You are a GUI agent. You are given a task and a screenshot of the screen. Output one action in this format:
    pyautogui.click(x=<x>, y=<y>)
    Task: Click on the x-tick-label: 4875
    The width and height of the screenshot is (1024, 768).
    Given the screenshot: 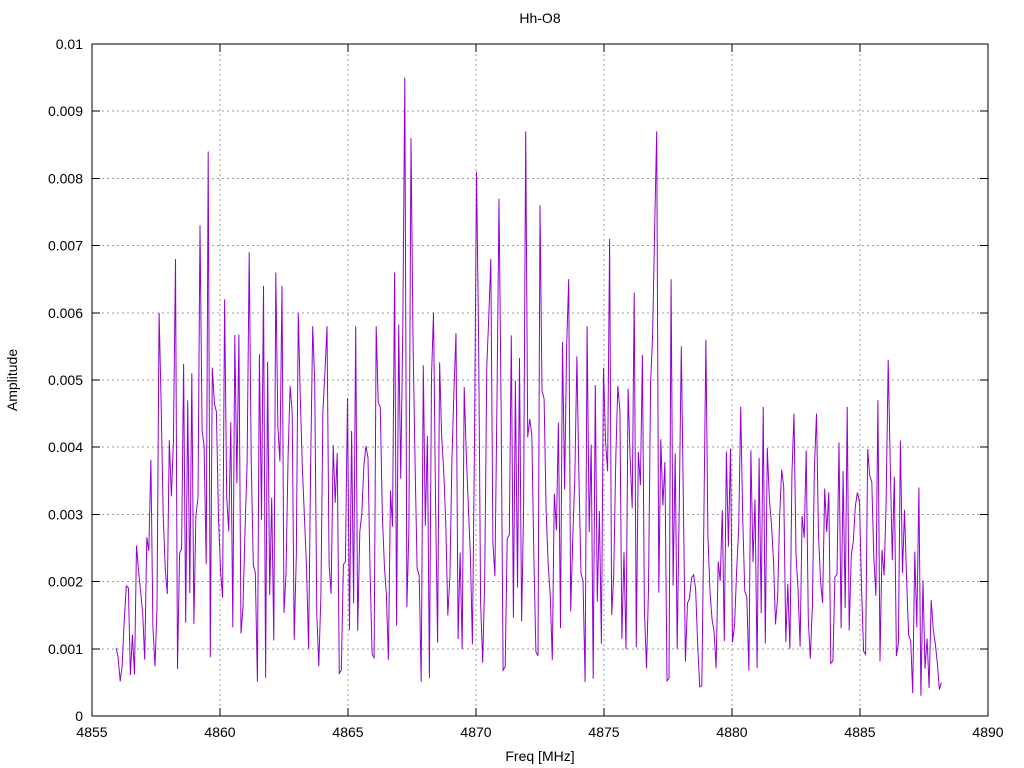 What is the action you would take?
    pyautogui.click(x=603, y=732)
    